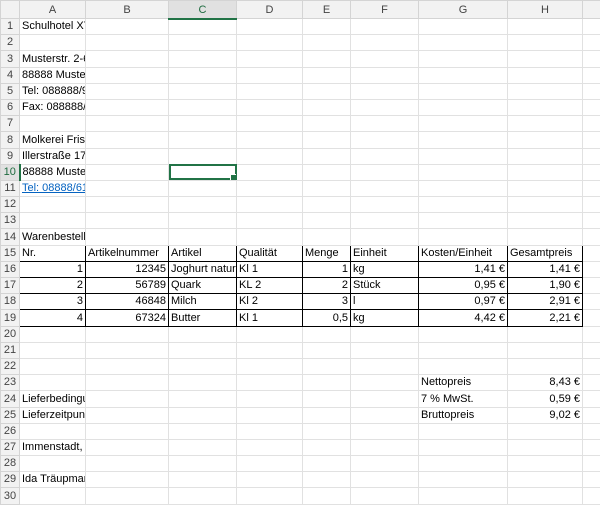  Describe the element at coordinates (52, 431) in the screenshot. I see `cell-a26` at that location.